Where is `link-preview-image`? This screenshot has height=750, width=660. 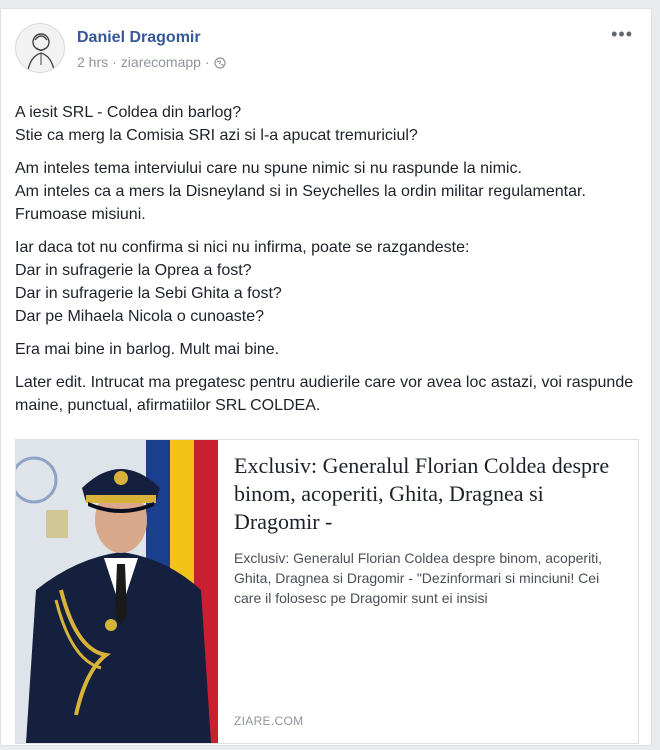
link-preview-image is located at coordinates (117, 591).